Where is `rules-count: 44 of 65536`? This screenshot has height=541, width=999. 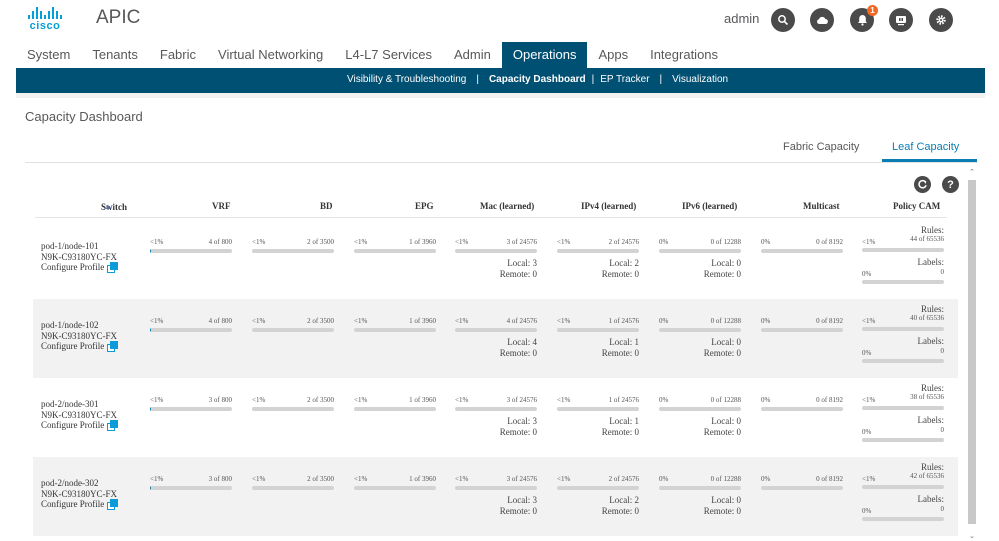 rules-count: 44 of 65536 is located at coordinates (927, 239).